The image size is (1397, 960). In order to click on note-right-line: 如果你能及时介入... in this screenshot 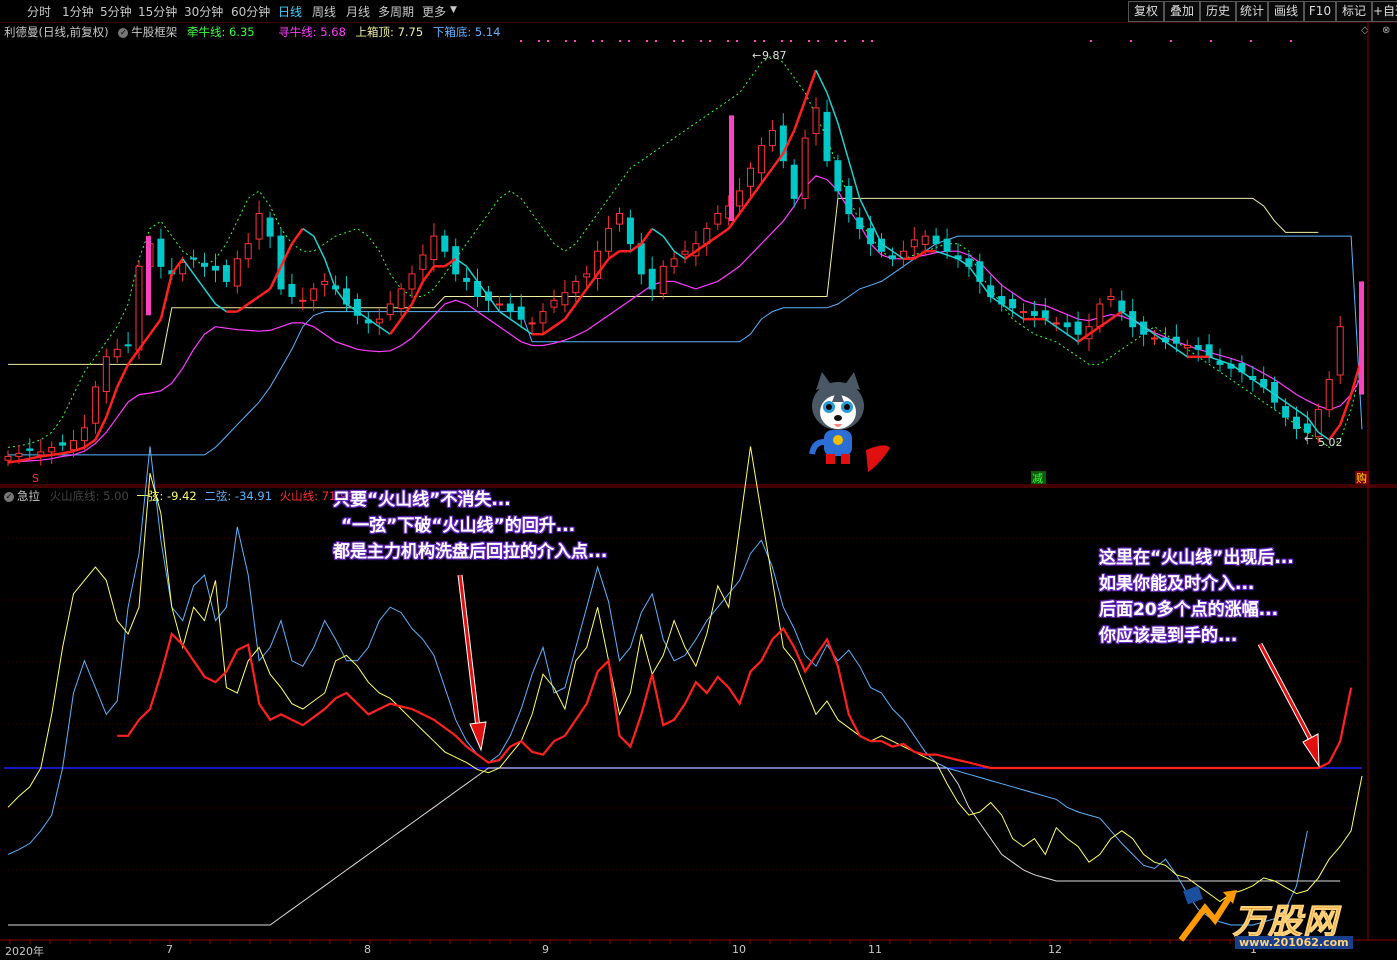, I will do `click(1177, 584)`.